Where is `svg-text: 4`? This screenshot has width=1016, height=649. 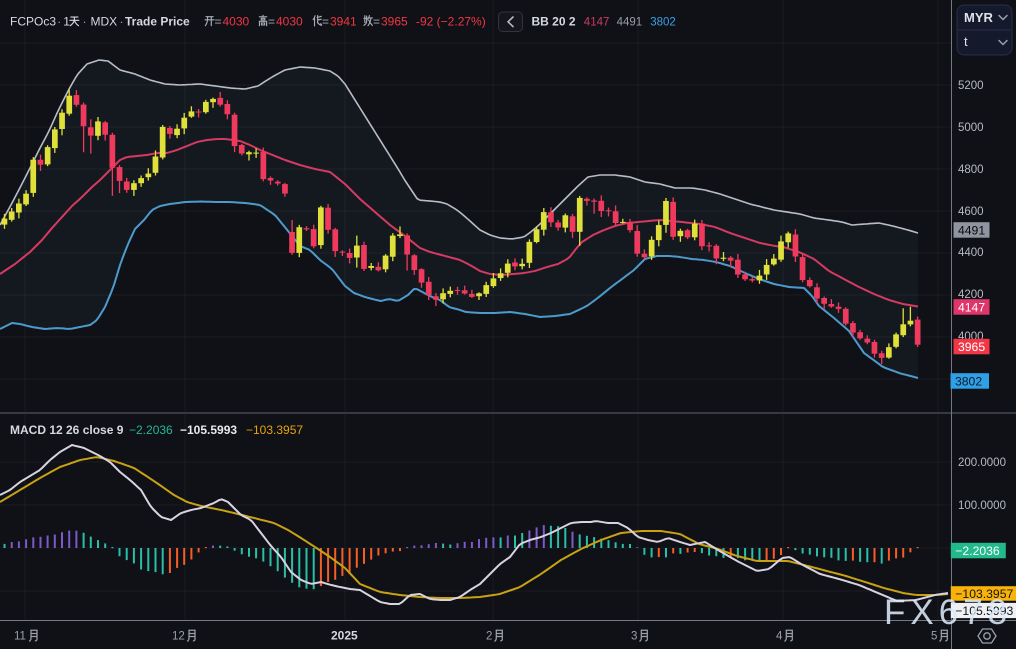 svg-text: 4 is located at coordinates (779, 637).